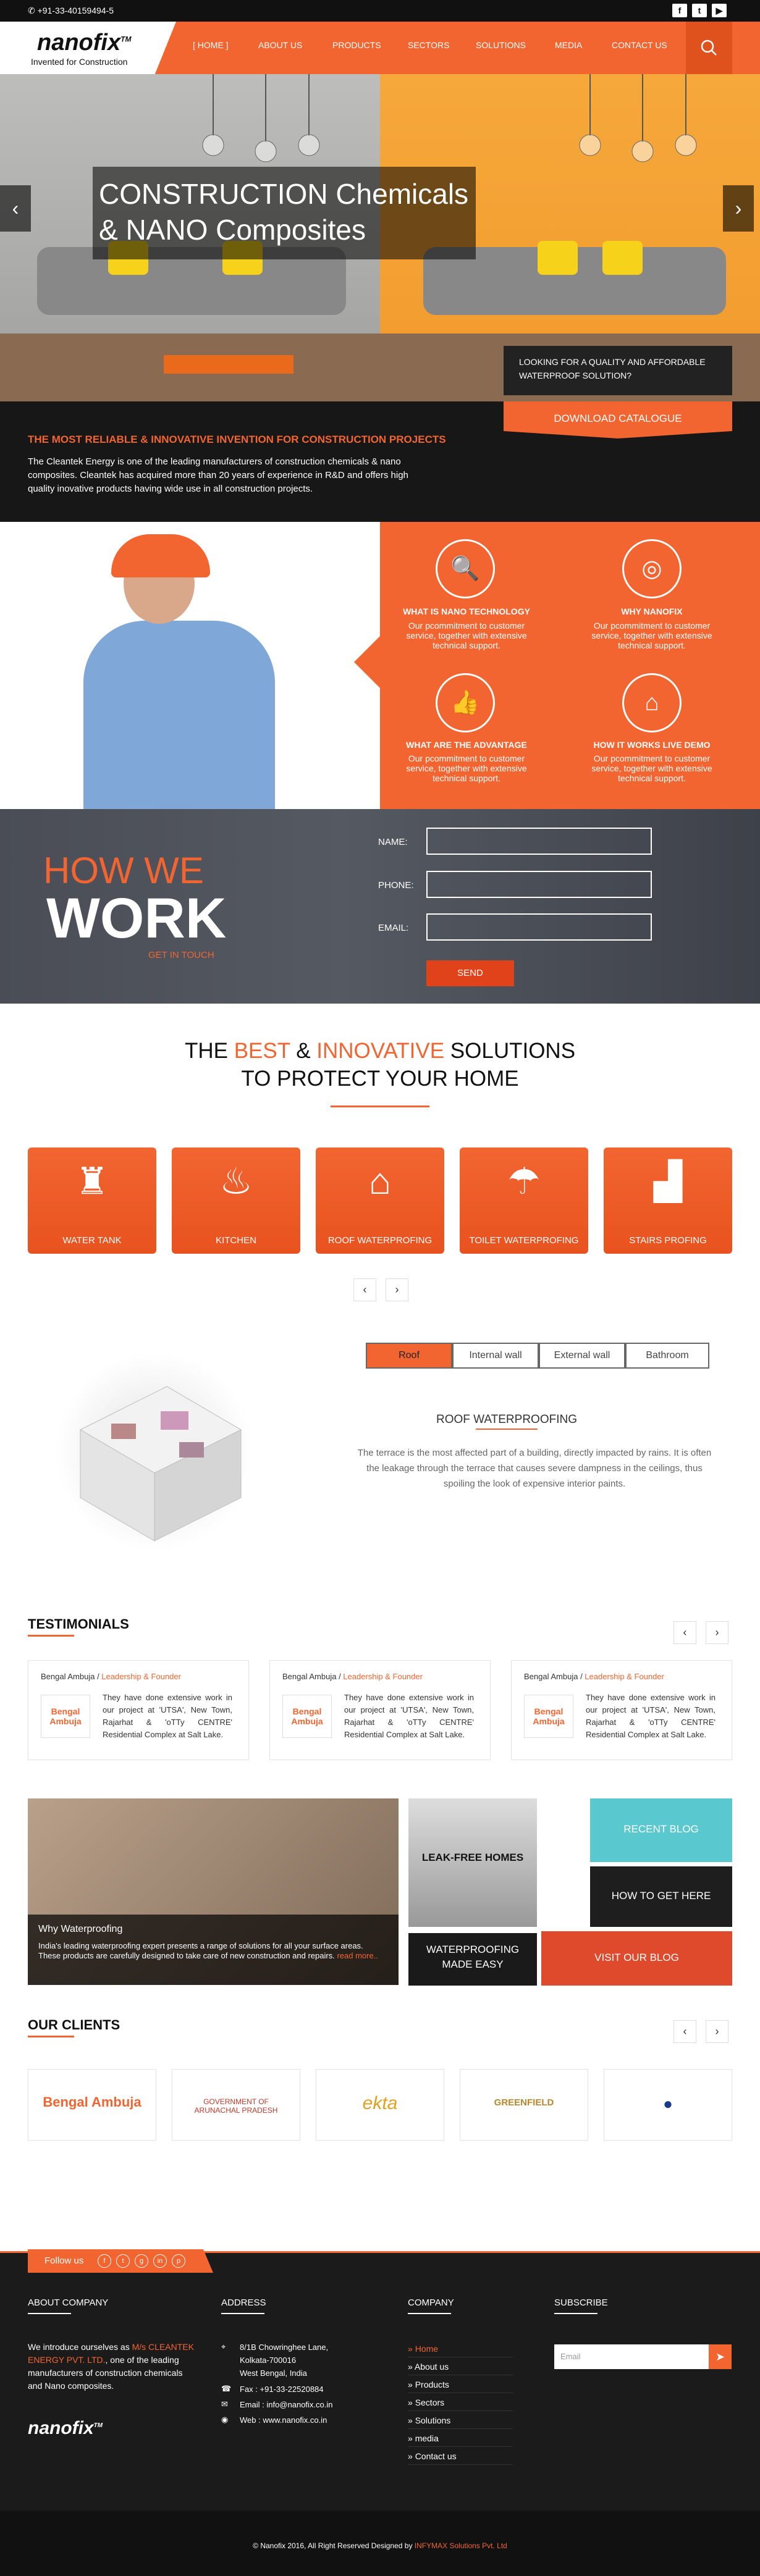 Image resolution: width=760 pixels, height=2576 pixels. What do you see at coordinates (465, 703) in the screenshot?
I see `thumbs-up-icon: 👍` at bounding box center [465, 703].